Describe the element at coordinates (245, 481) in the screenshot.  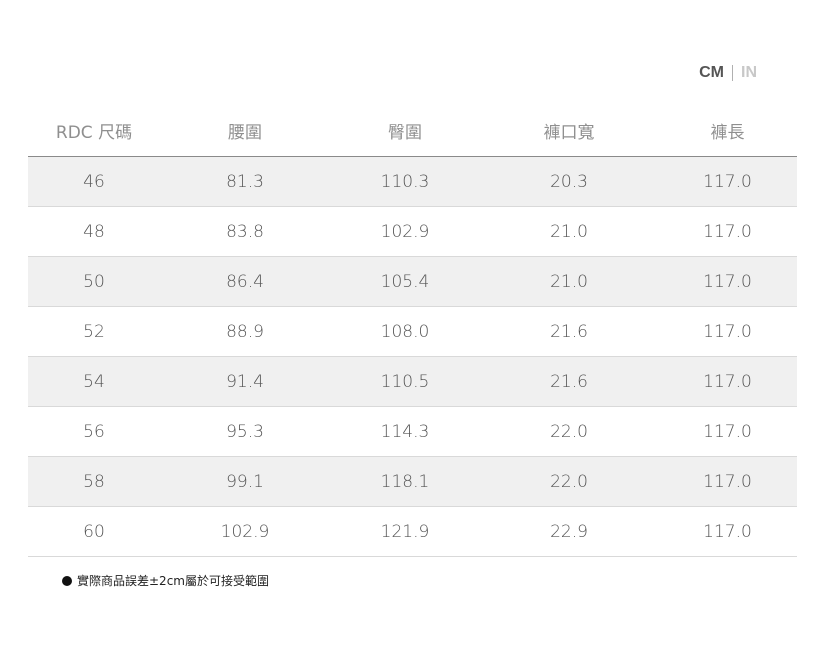
I see `cell-waist: 99.1` at that location.